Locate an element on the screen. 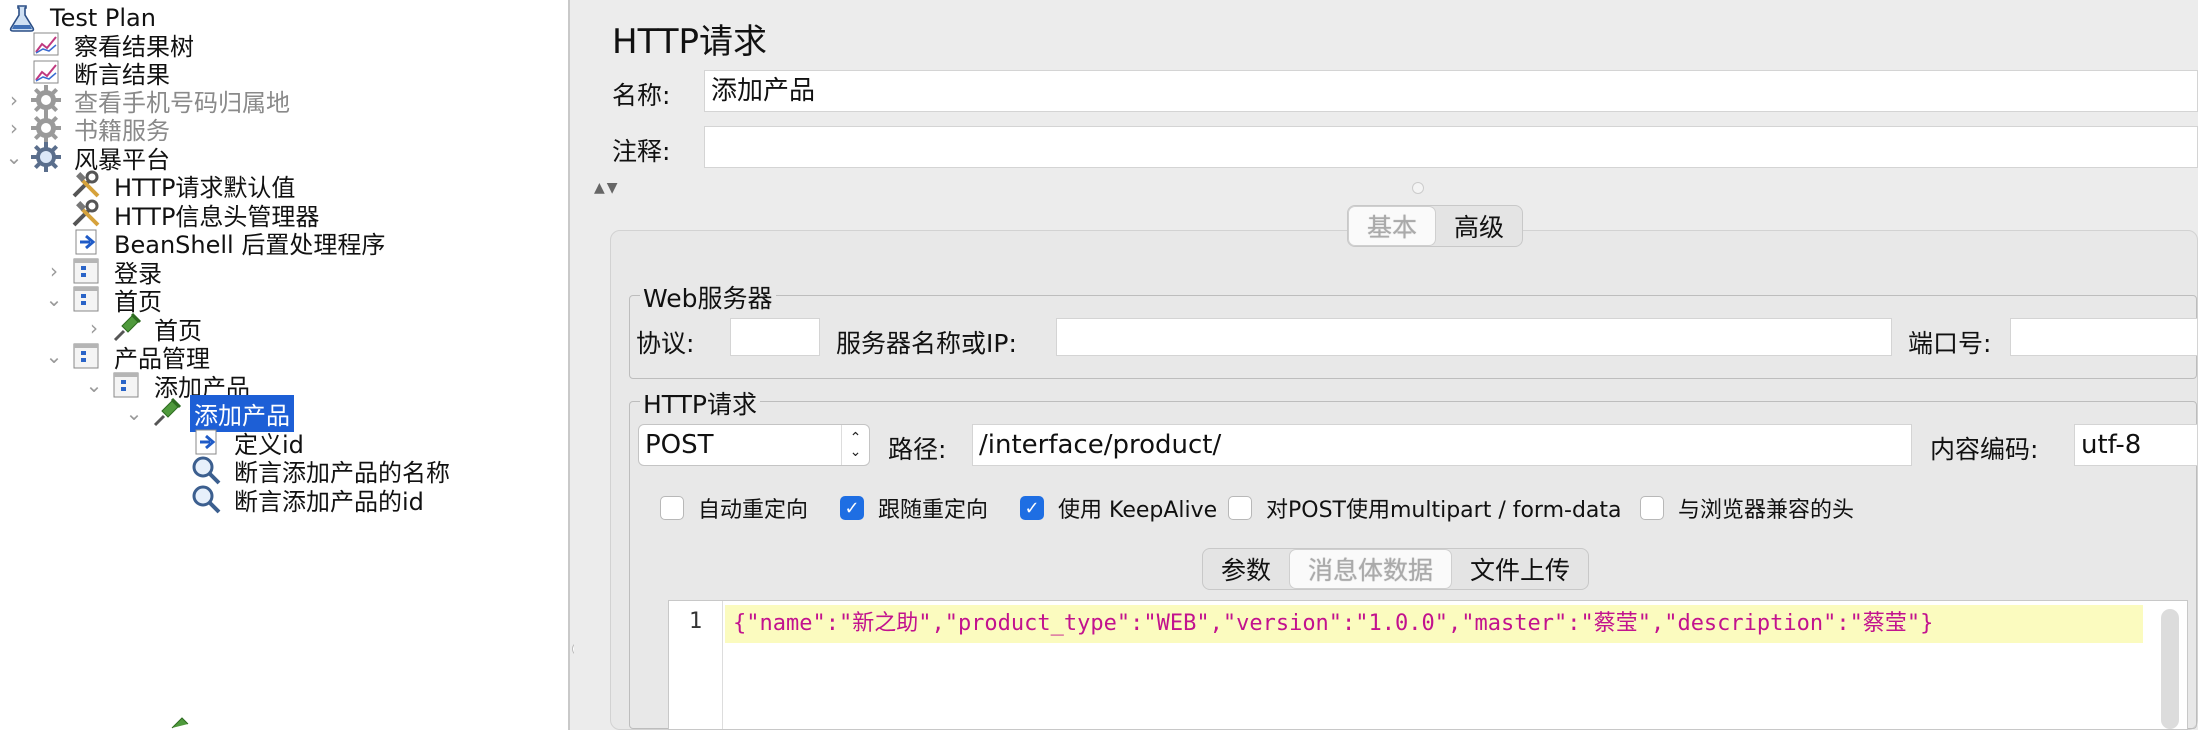  panel-title: HTTP请求 is located at coordinates (690, 42).